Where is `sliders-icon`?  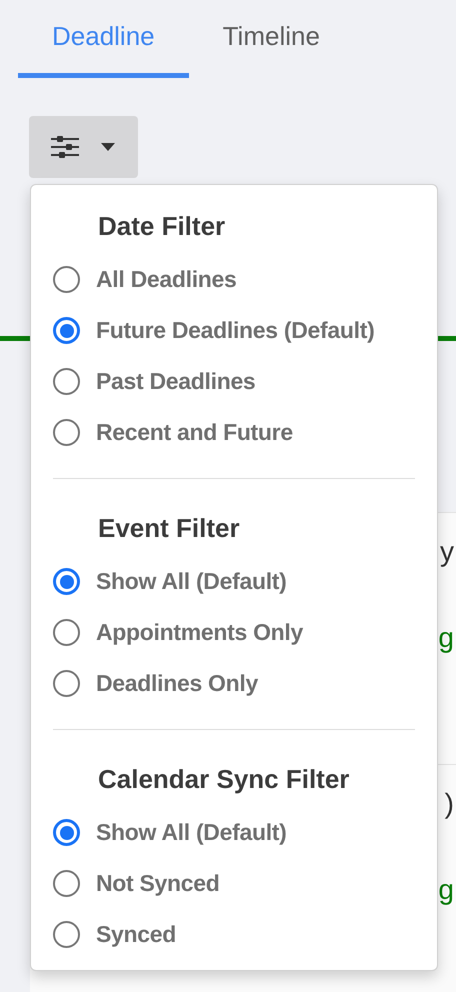
sliders-icon is located at coordinates (65, 147).